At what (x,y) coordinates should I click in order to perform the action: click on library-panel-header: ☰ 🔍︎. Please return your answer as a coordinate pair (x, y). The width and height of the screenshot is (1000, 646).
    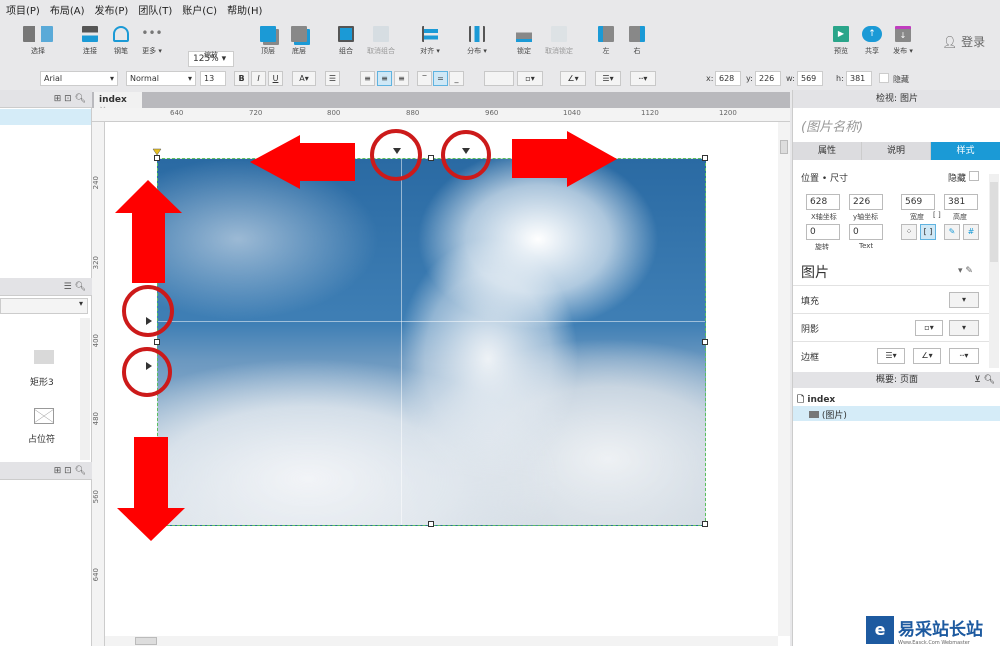
    Looking at the image, I should click on (46, 287).